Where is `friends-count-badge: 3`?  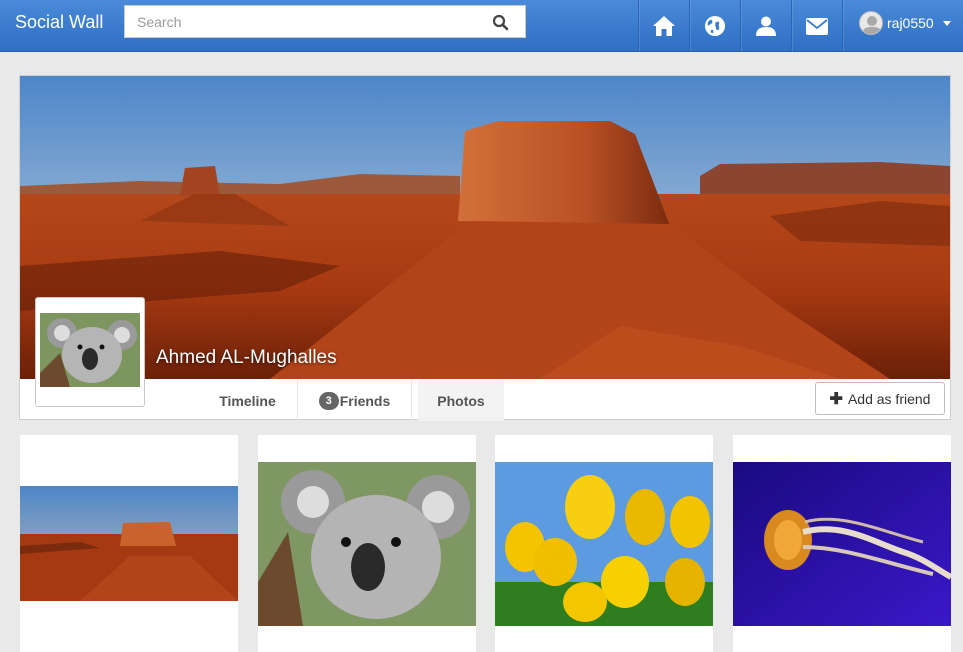
friends-count-badge: 3 is located at coordinates (328, 400).